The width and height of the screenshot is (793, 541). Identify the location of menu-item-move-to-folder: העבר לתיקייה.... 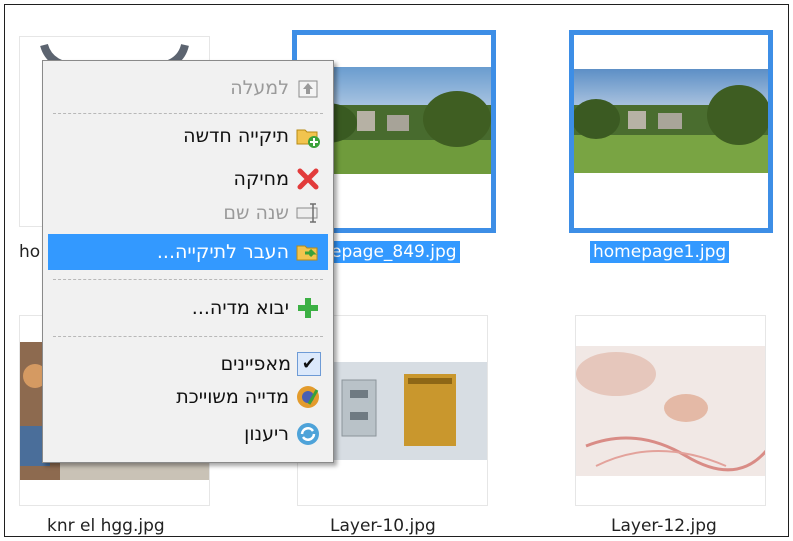
(188, 252).